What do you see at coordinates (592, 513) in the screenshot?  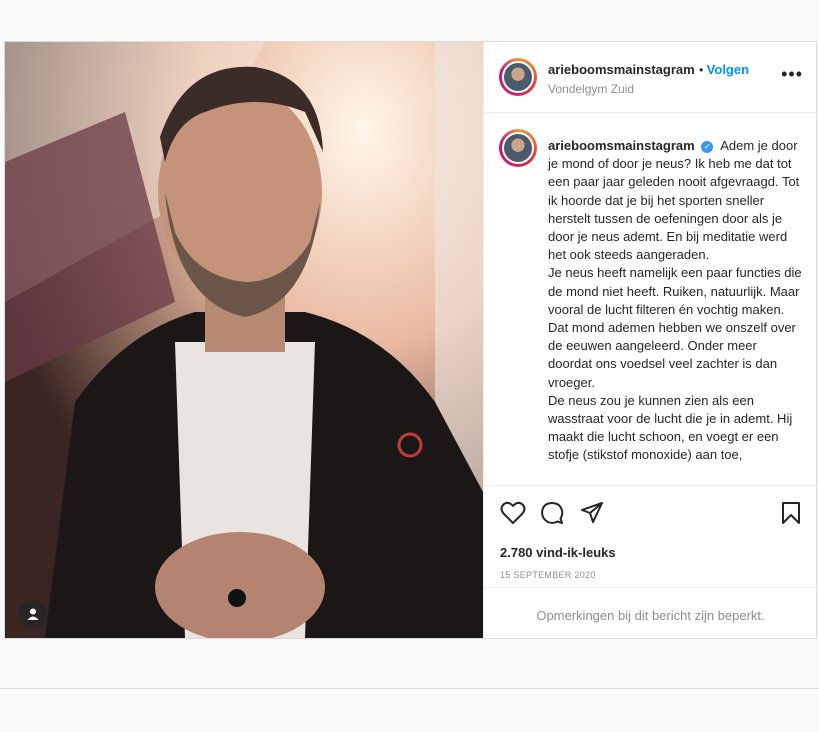 I see `paper-plane-icon` at bounding box center [592, 513].